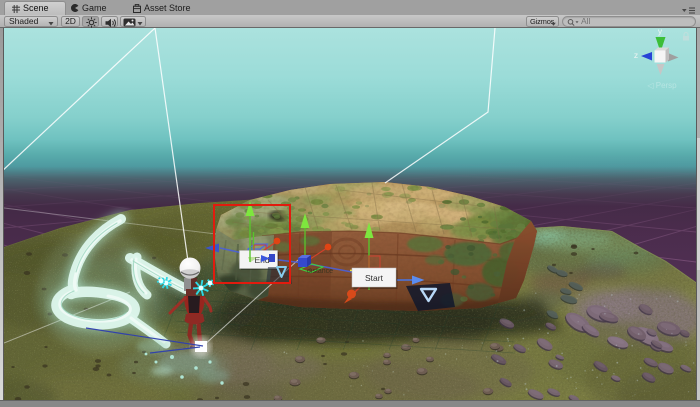 Image resolution: width=700 pixels, height=407 pixels. I want to click on svg-text: z, so click(636, 55).